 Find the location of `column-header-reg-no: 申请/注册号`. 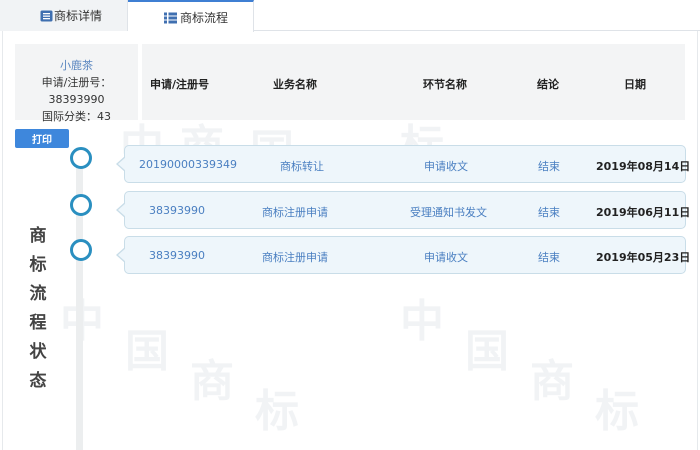

column-header-reg-no: 申请/注册号 is located at coordinates (179, 84).